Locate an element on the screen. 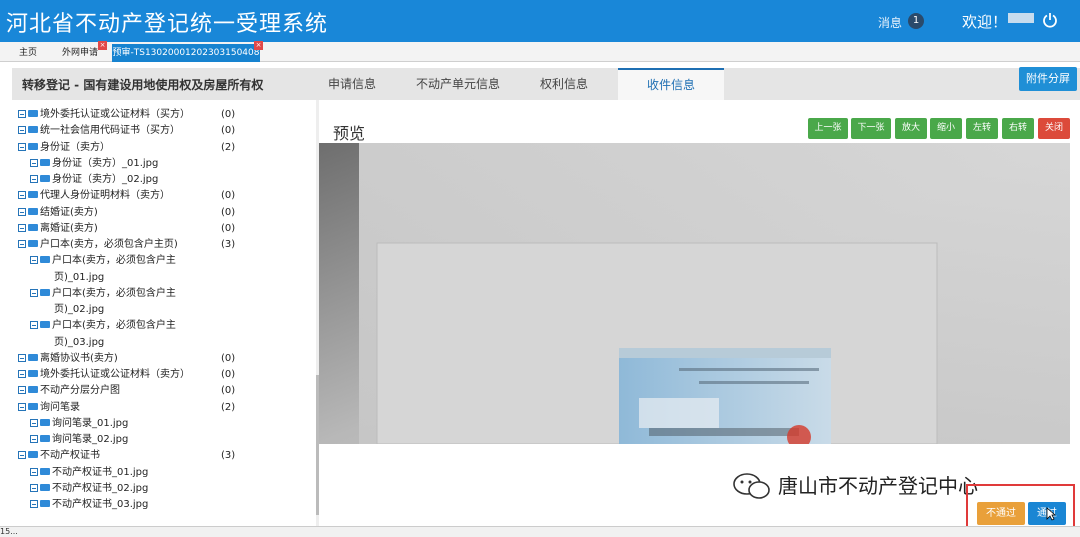 The height and width of the screenshot is (537, 1080). tree-item-label: 身份证（卖方）_01.jpg is located at coordinates (105, 163).